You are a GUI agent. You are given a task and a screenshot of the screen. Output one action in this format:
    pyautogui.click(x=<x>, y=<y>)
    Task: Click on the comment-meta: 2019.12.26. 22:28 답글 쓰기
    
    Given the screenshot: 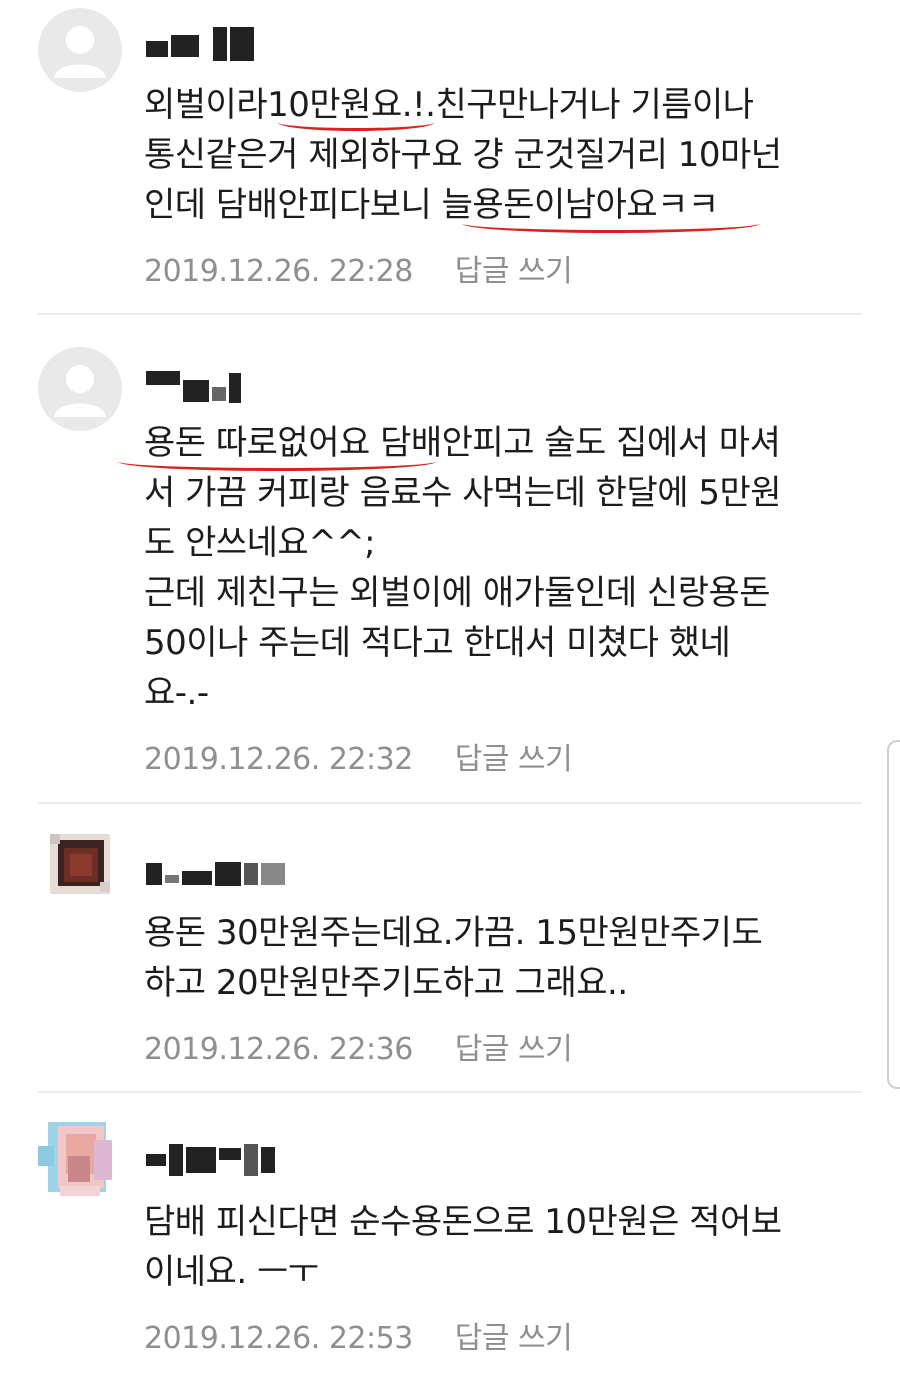 What is the action you would take?
    pyautogui.click(x=358, y=268)
    